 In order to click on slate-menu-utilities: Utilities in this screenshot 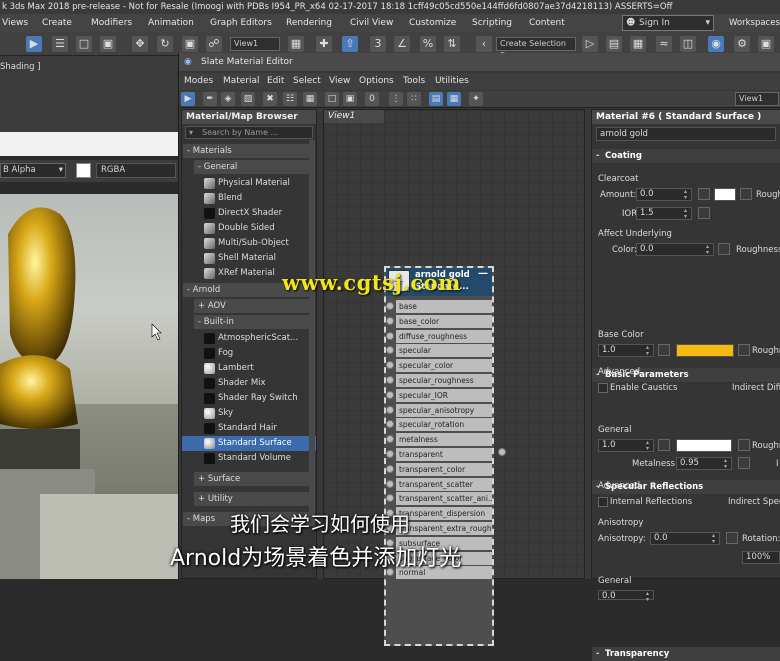, I will do `click(452, 81)`.